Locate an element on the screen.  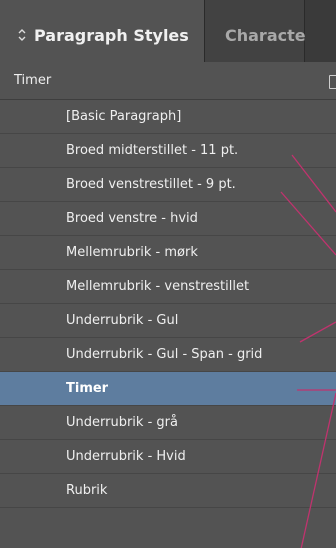
style-row: [Basic Paragraph] is located at coordinates (168, 117).